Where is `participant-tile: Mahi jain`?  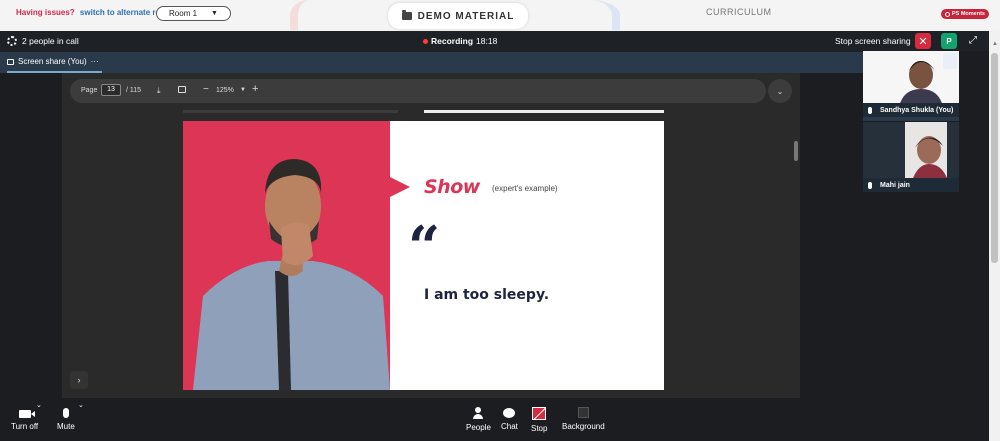 participant-tile: Mahi jain is located at coordinates (911, 157).